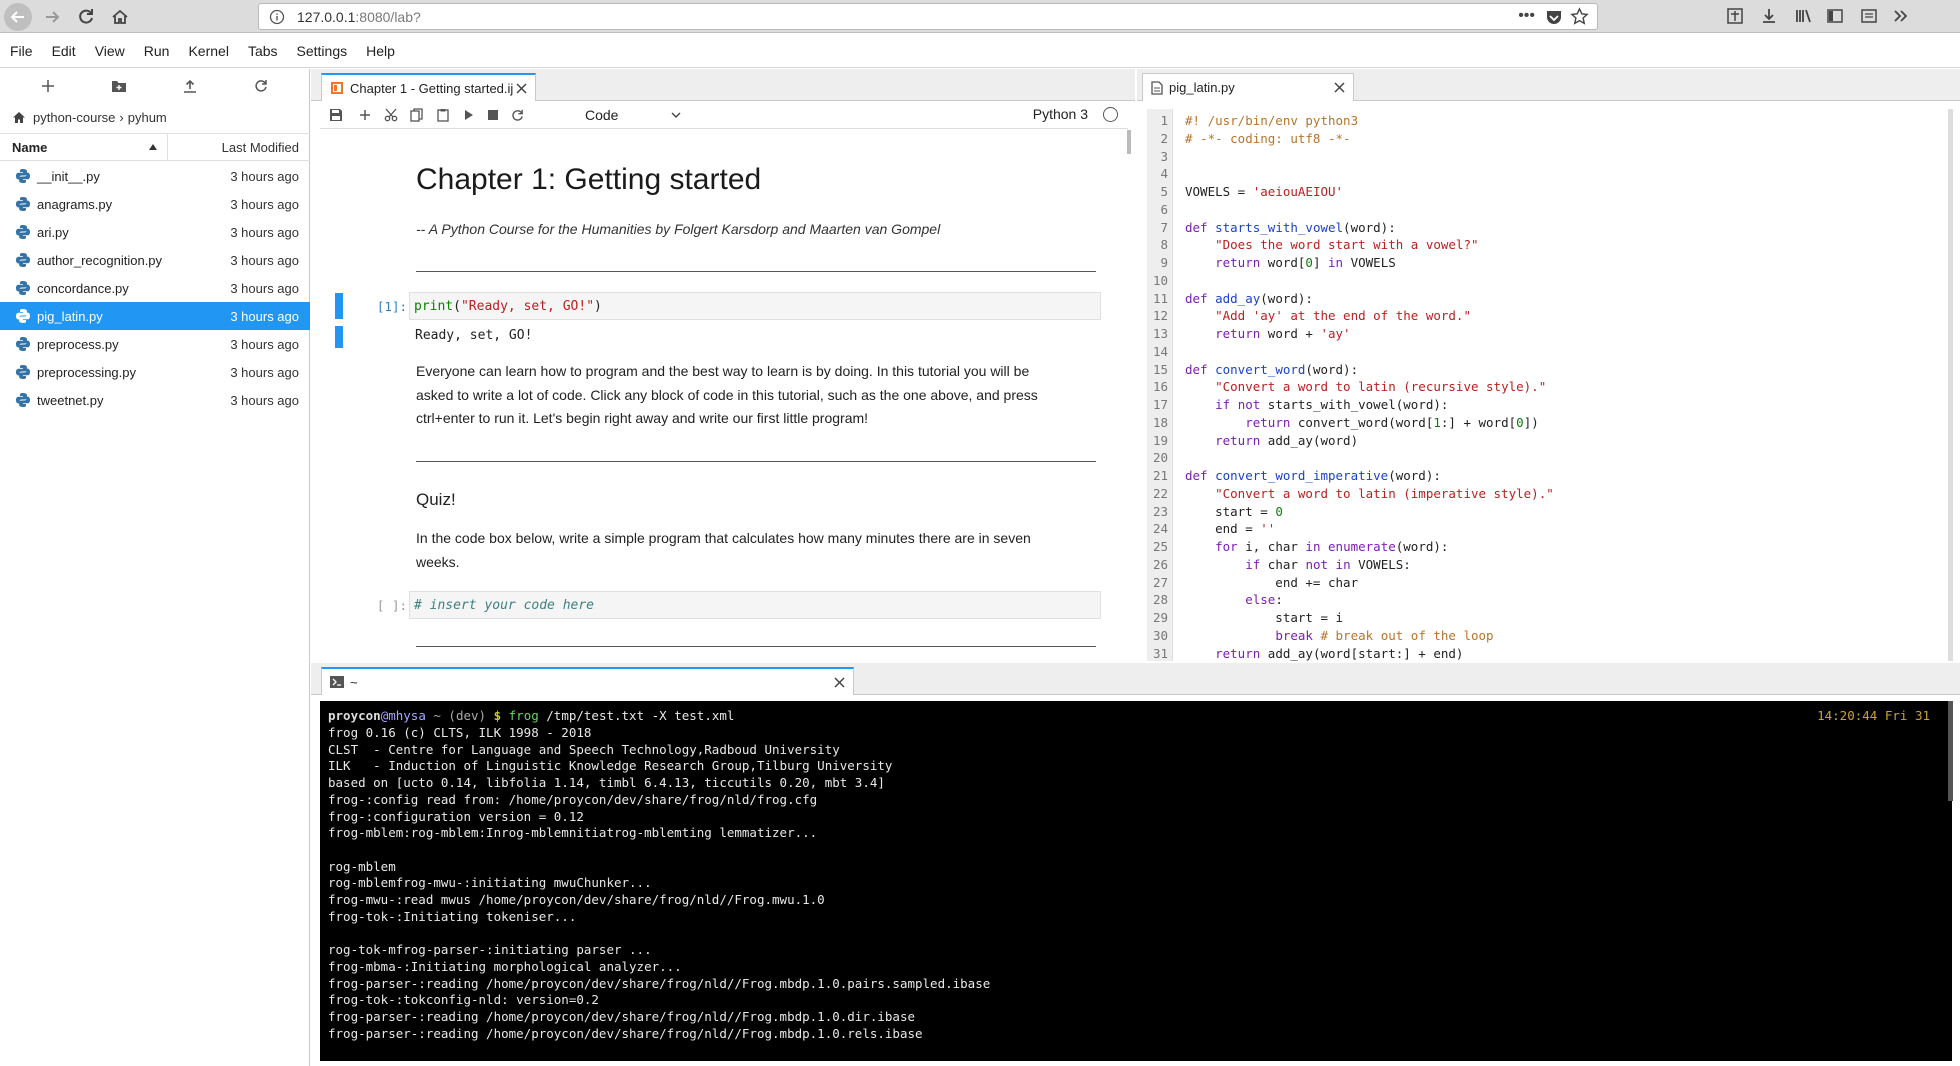  Describe the element at coordinates (155, 372) in the screenshot. I see `file-row: preprocessing.py 3 hours ago` at that location.